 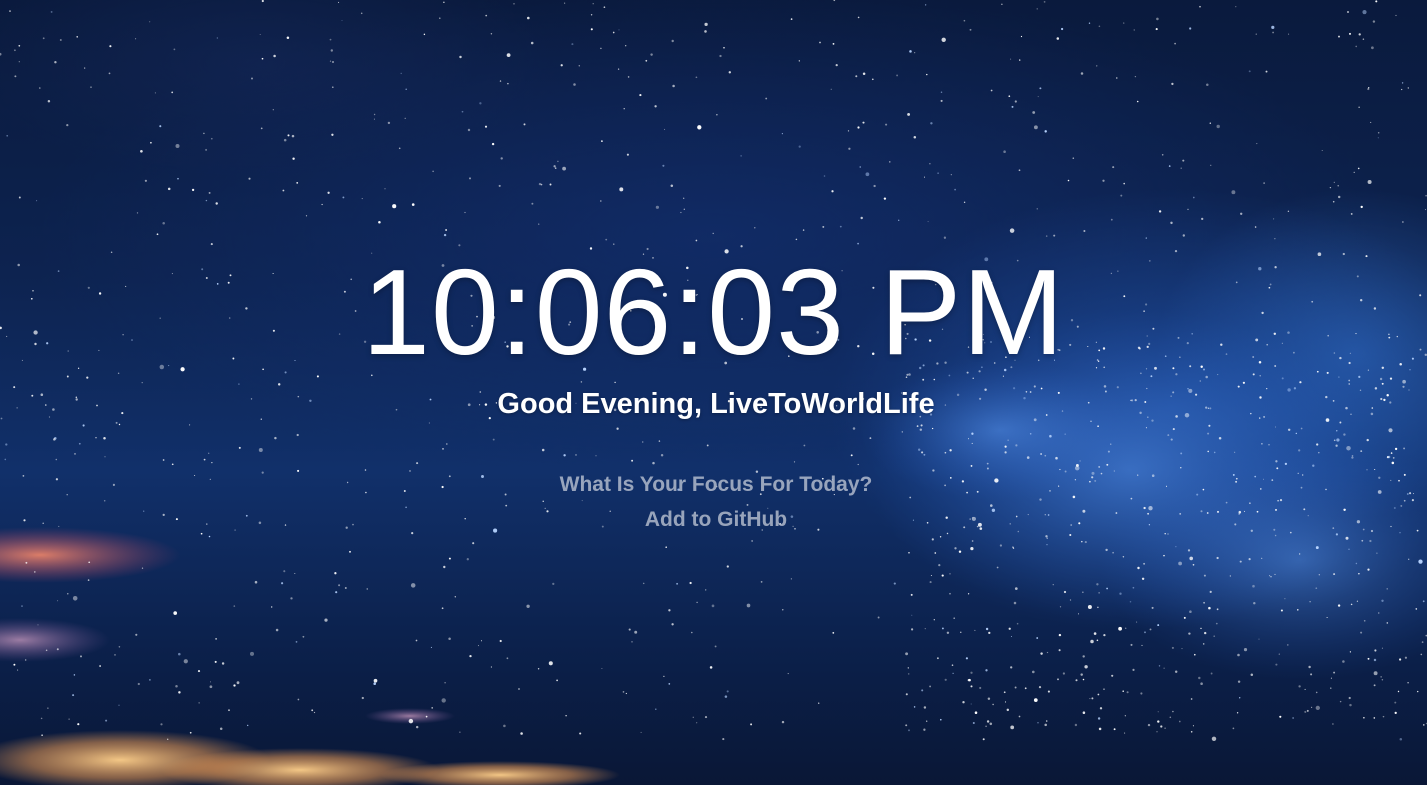 I want to click on clock-time: 10:06:03 PM, so click(x=713, y=312).